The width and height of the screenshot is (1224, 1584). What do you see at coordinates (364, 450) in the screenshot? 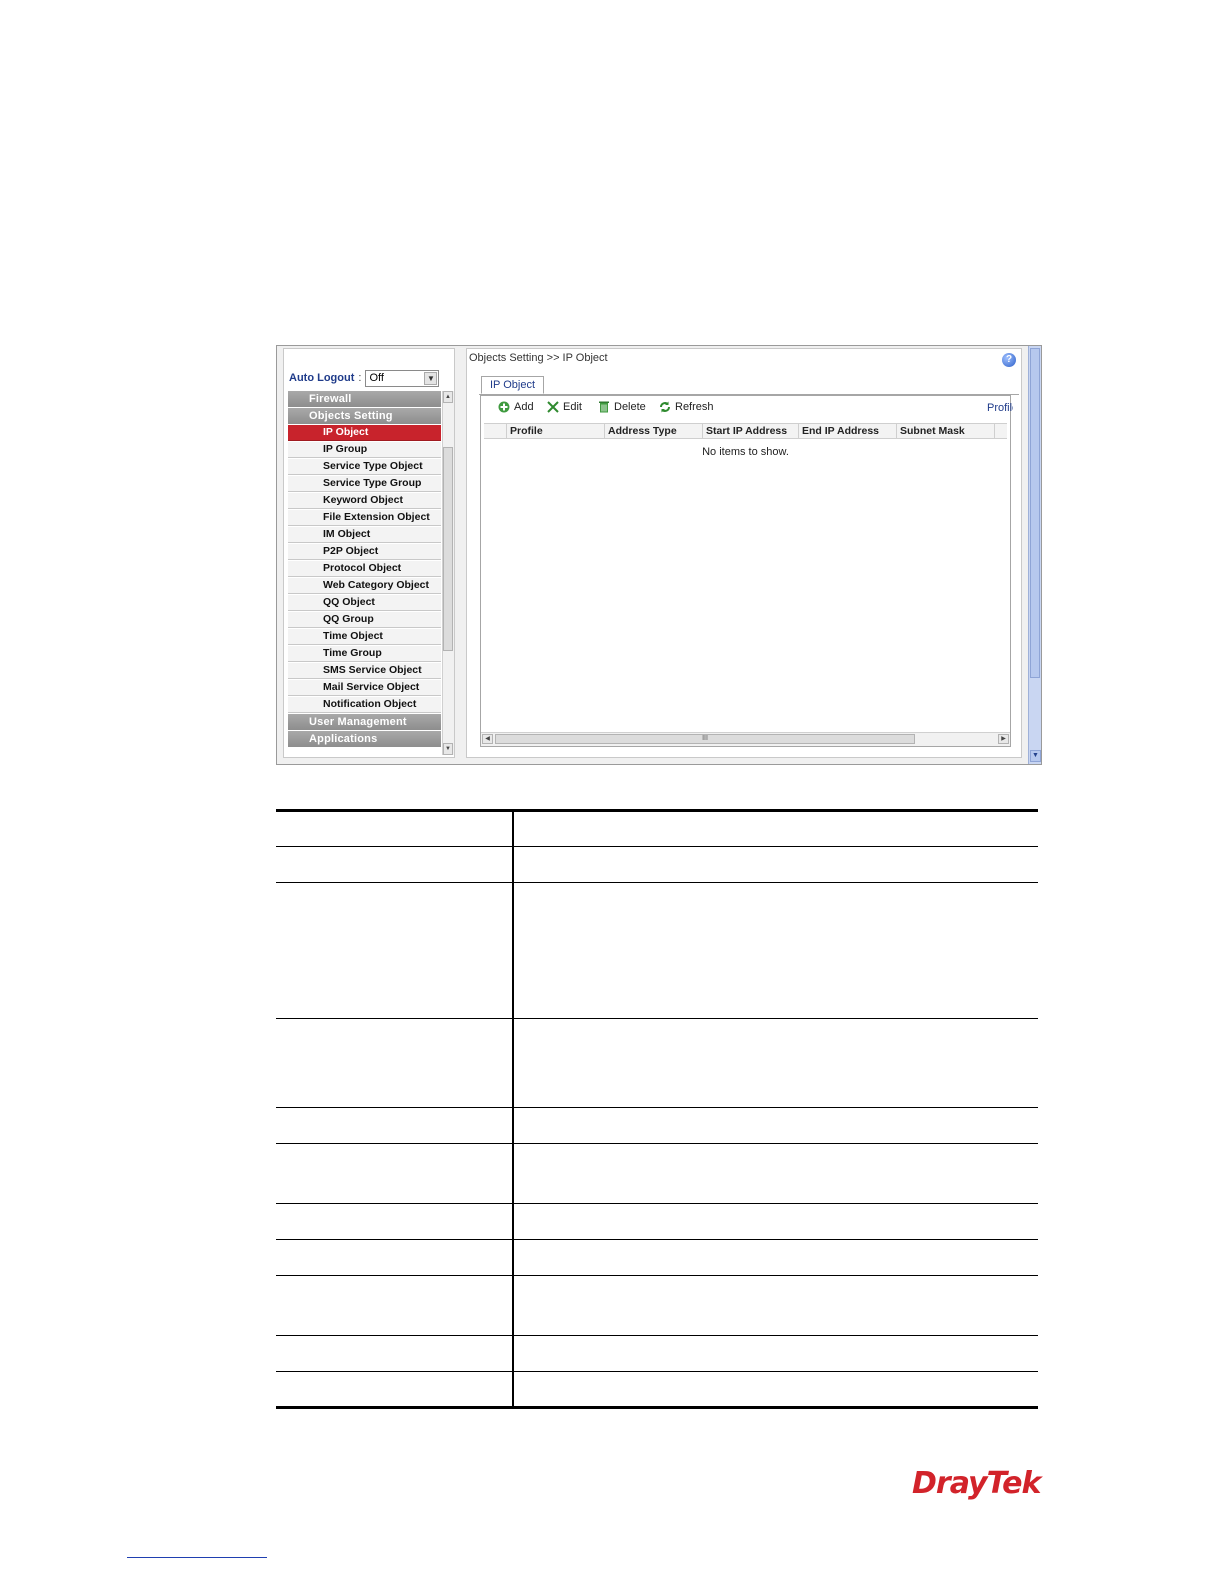
I see `menu-item-ip-group: IP Group` at bounding box center [364, 450].